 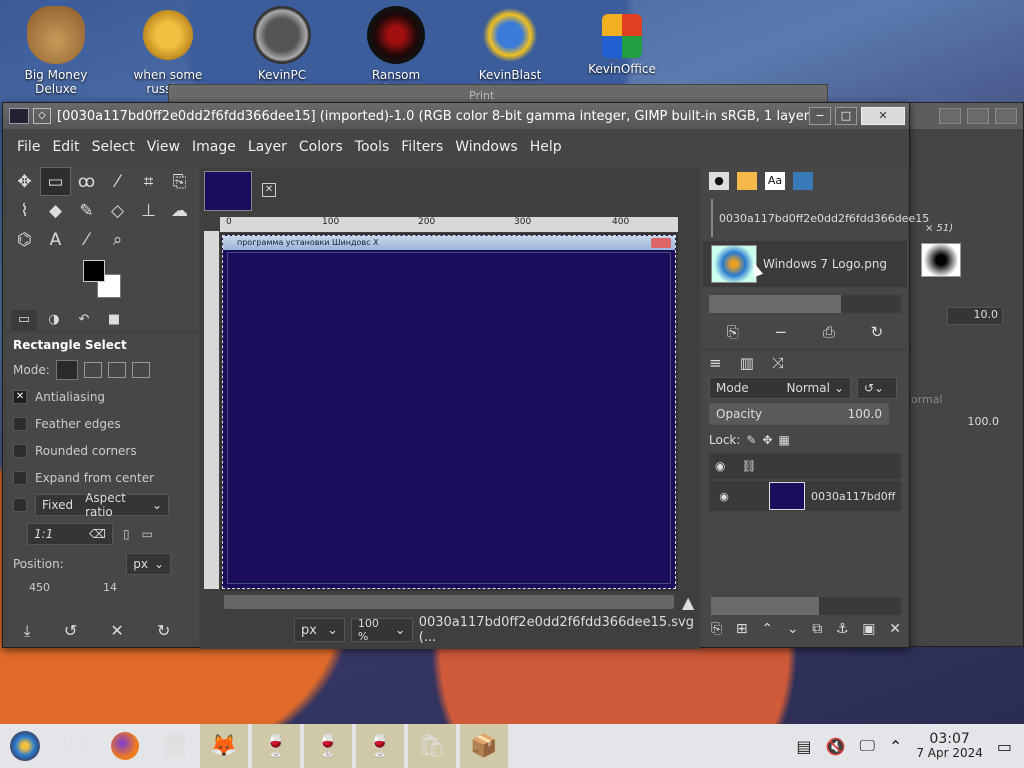 What do you see at coordinates (319, 630) in the screenshot?
I see `unit-dropdown: px ⌄` at bounding box center [319, 630].